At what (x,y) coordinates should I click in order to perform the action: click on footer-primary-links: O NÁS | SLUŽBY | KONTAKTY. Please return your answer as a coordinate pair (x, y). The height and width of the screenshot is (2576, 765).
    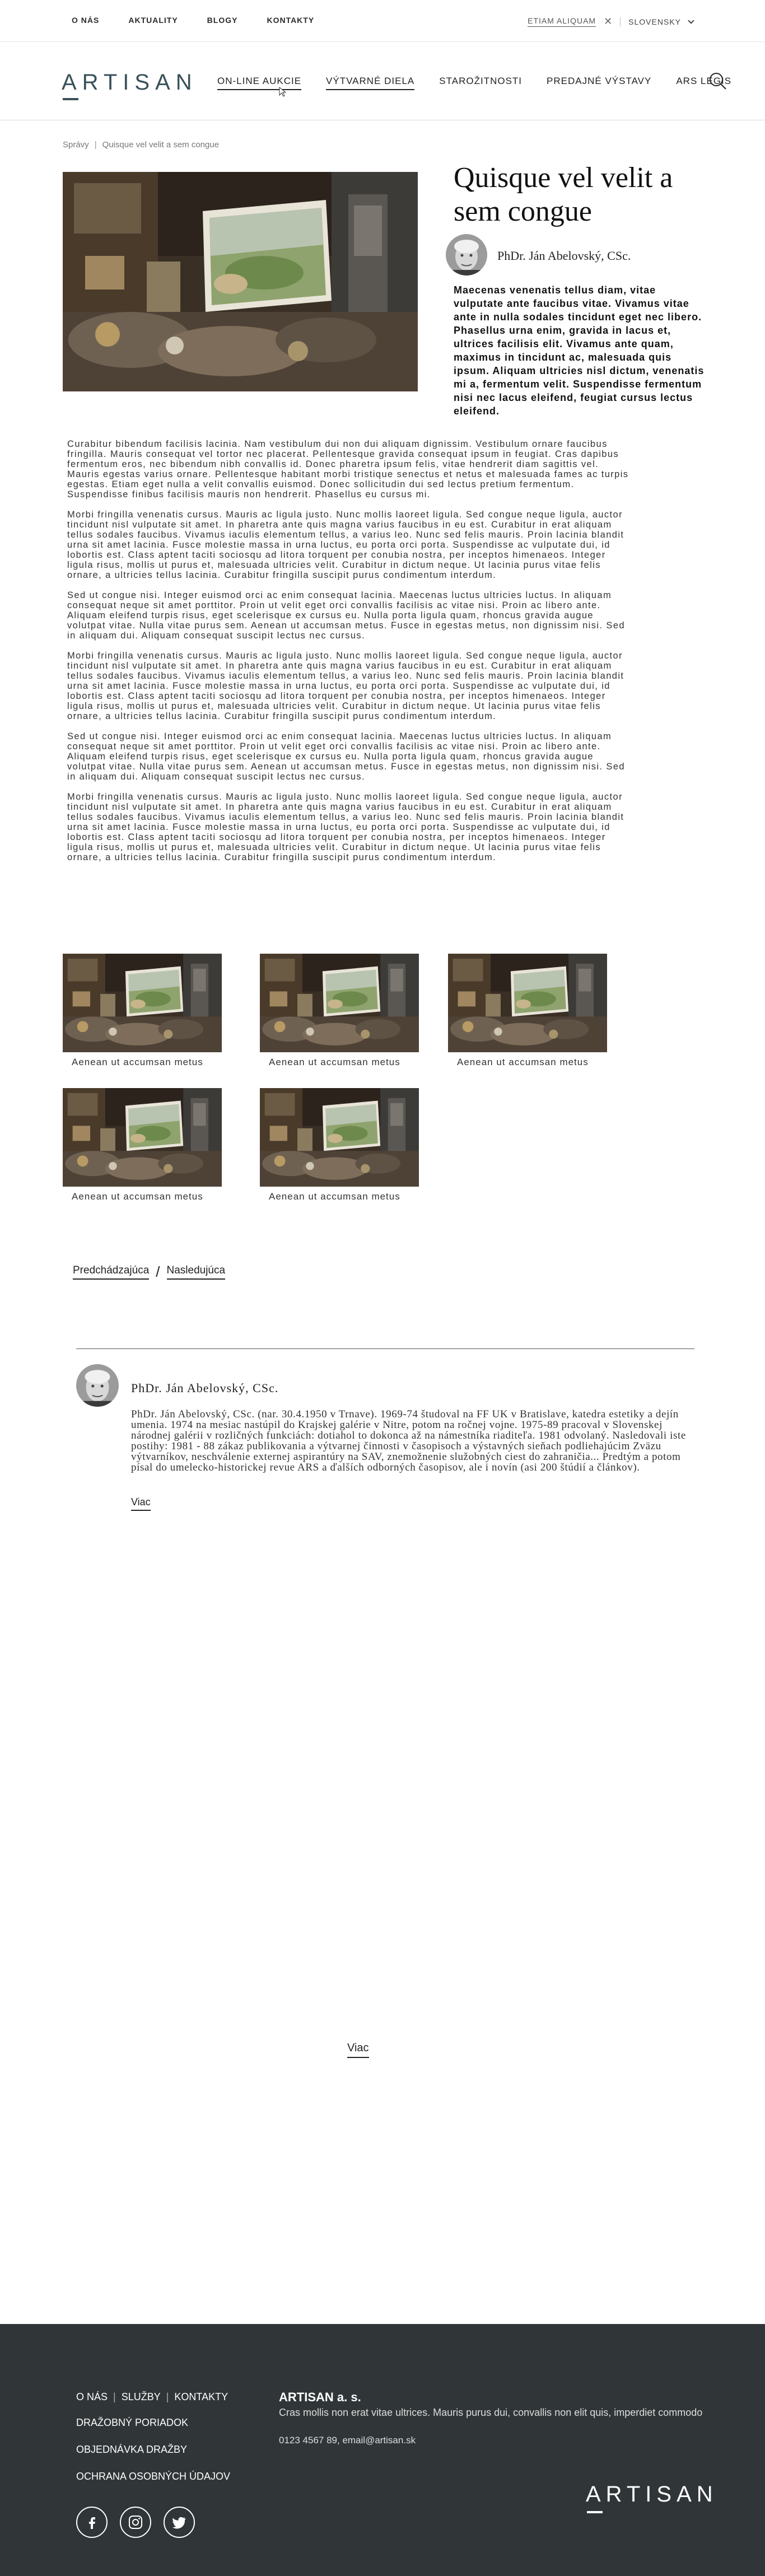
    Looking at the image, I should click on (152, 2397).